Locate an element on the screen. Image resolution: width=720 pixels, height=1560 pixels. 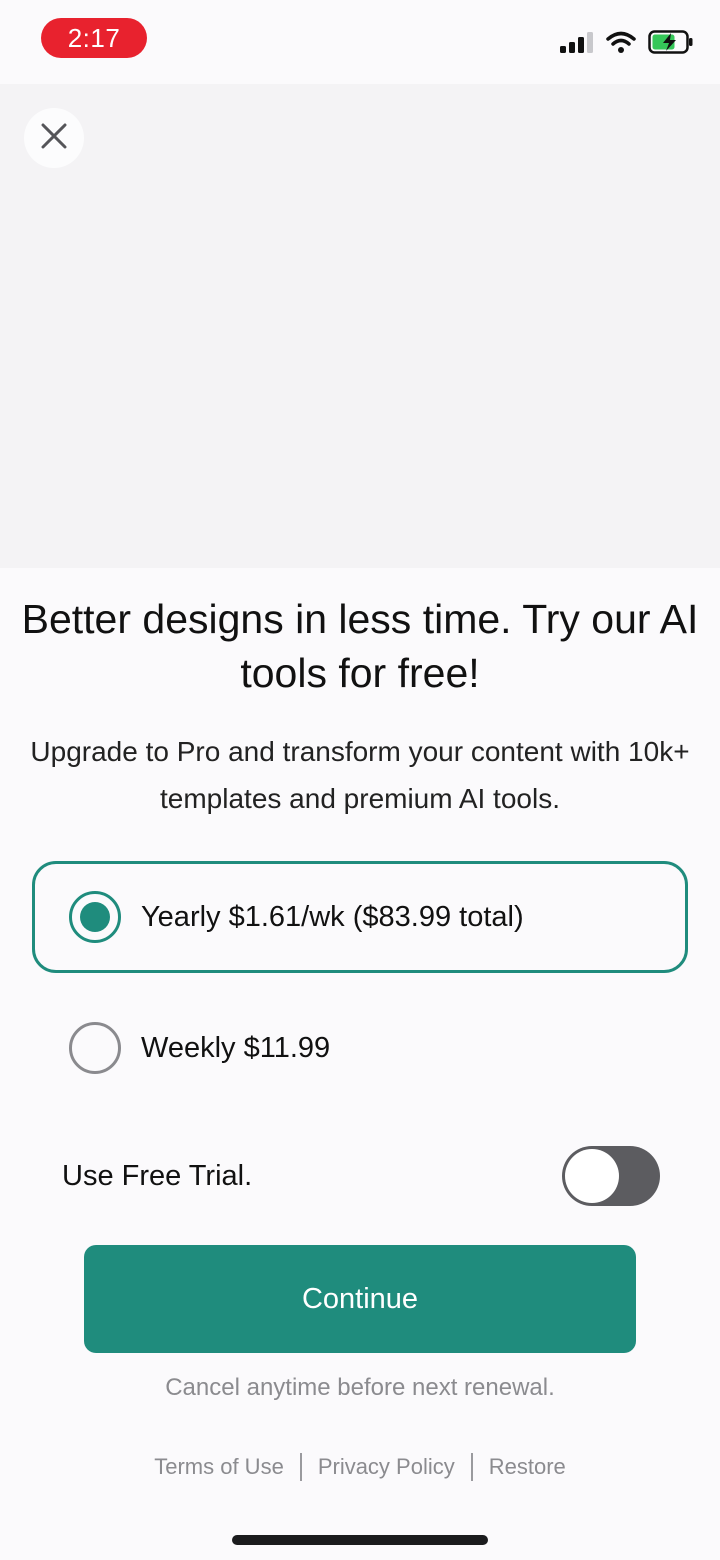
close-icon is located at coordinates (54, 138).